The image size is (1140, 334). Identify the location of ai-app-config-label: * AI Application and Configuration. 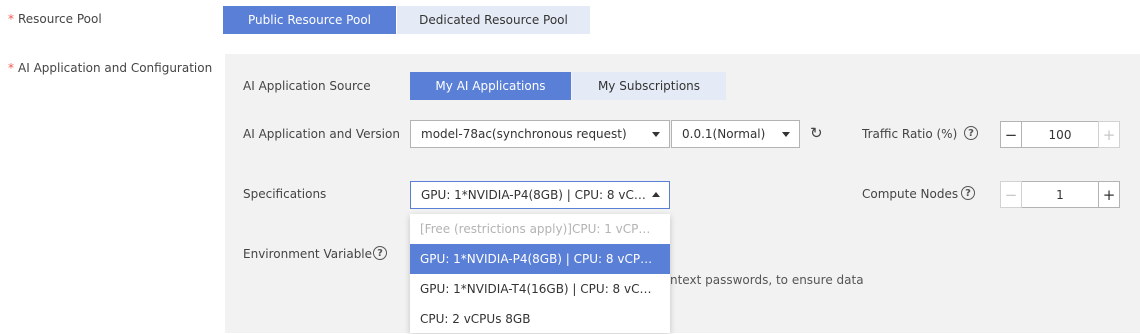
(110, 68).